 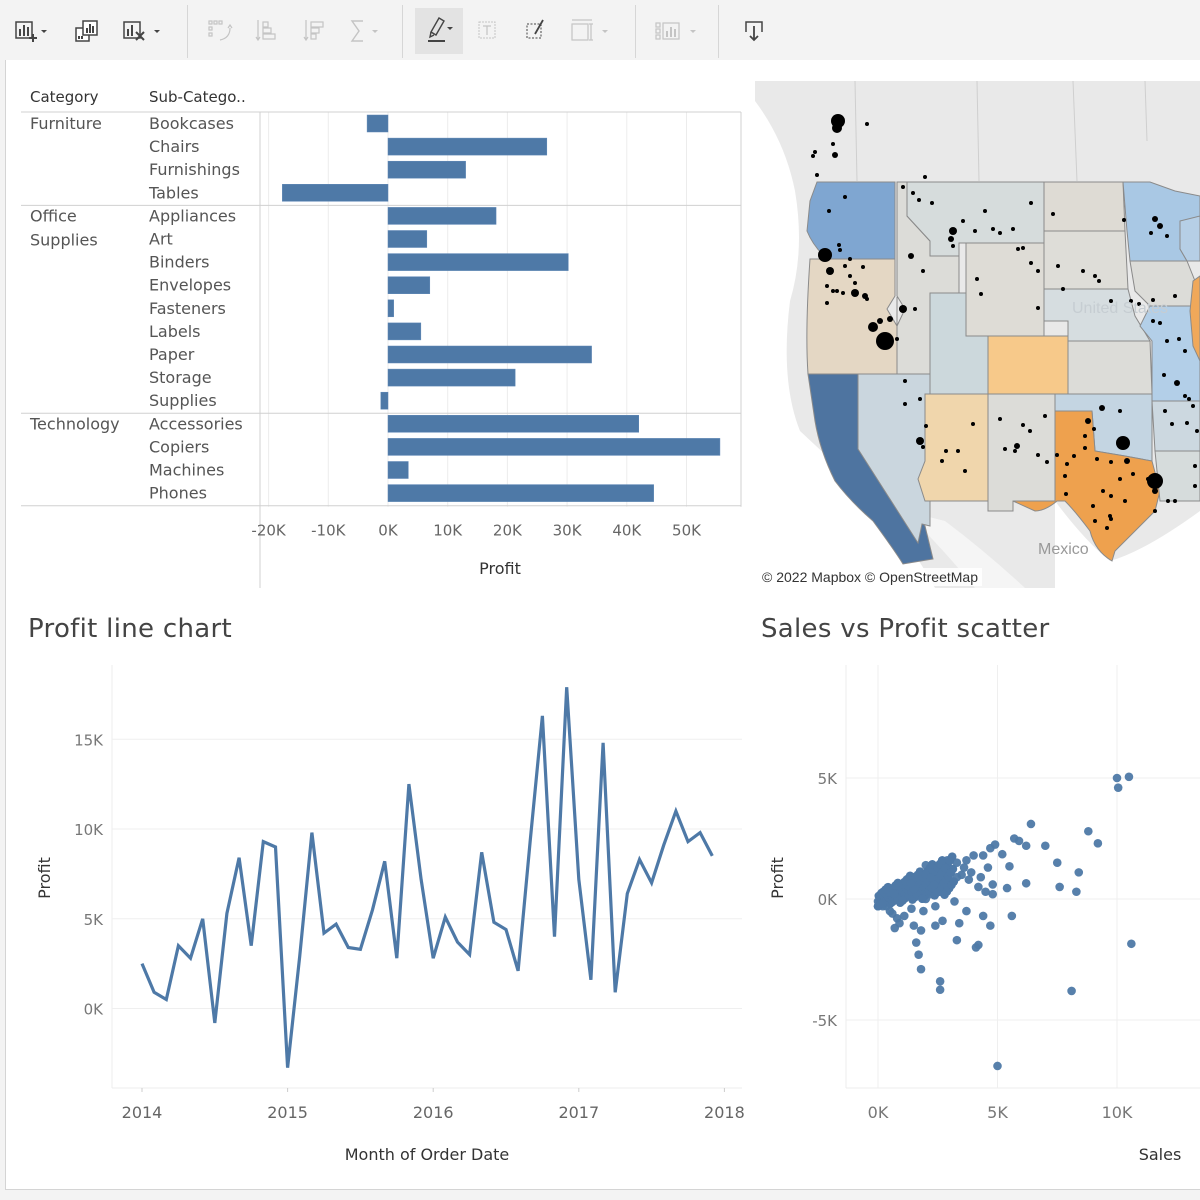 What do you see at coordinates (190, 285) in the screenshot?
I see `subcategory-label: Envelopes` at bounding box center [190, 285].